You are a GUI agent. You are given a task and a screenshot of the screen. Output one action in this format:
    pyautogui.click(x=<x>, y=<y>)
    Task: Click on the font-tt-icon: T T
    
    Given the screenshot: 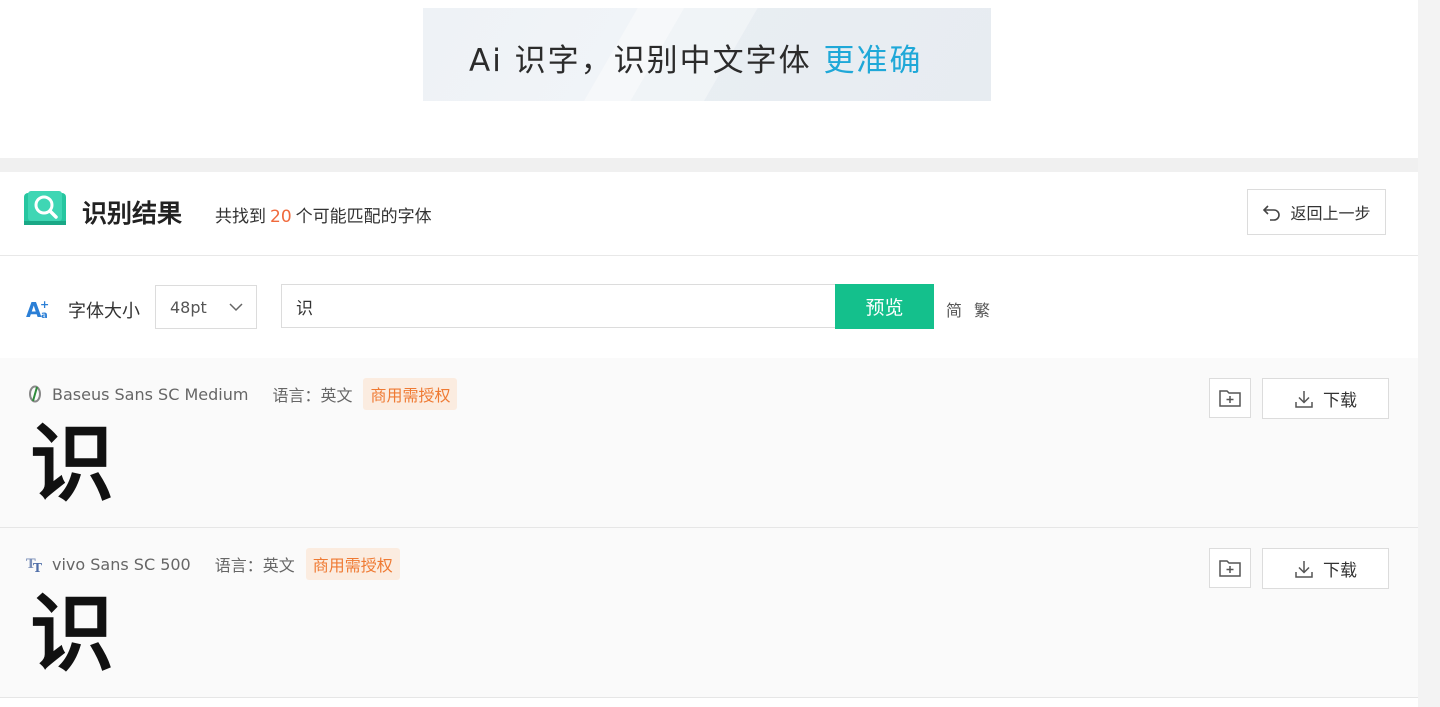 What is the action you would take?
    pyautogui.click(x=34, y=565)
    